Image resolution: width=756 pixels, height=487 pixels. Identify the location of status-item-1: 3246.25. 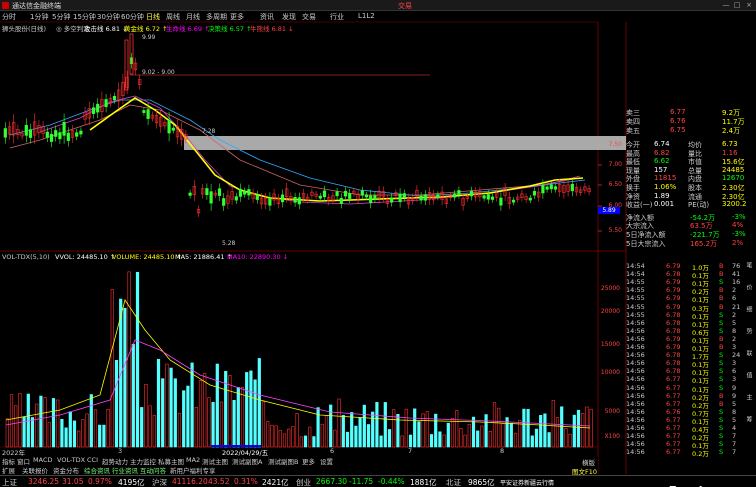
(44, 481).